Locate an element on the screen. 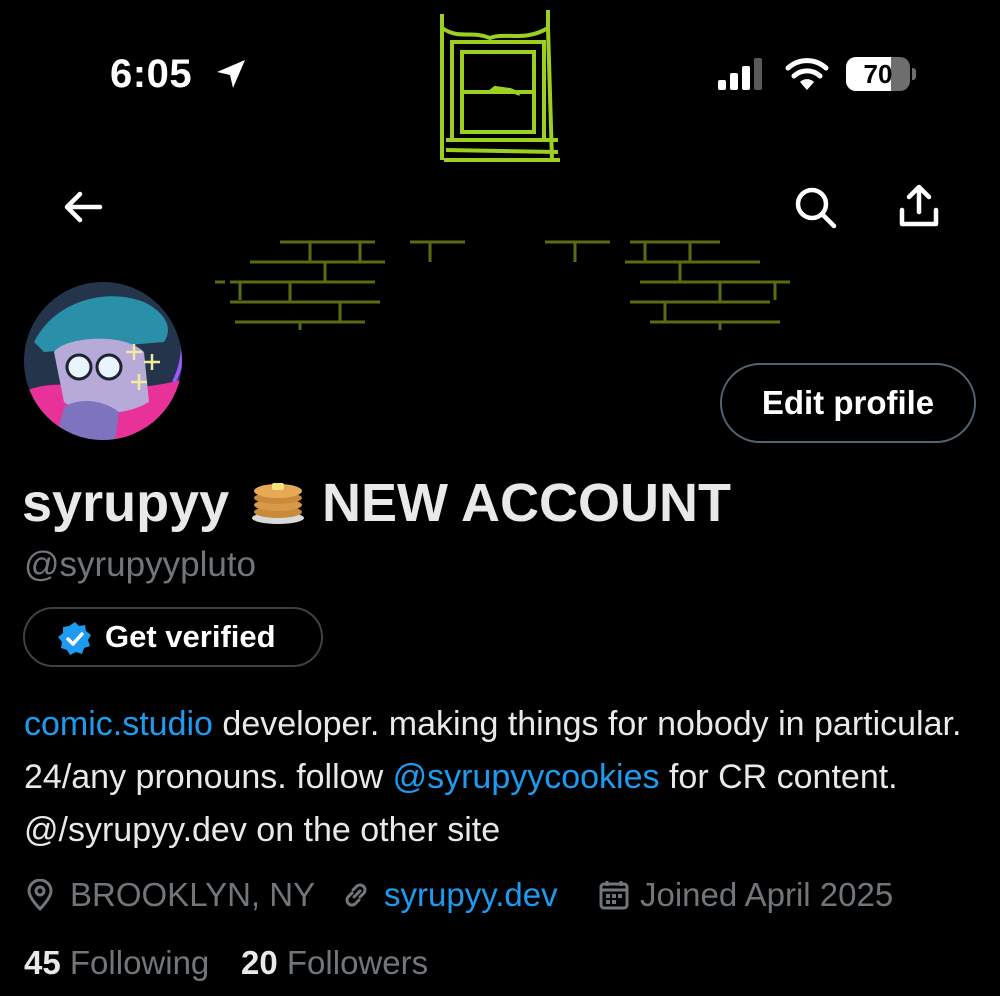 This screenshot has height=996, width=1000. battery-indicator: 70 is located at coordinates (881, 74).